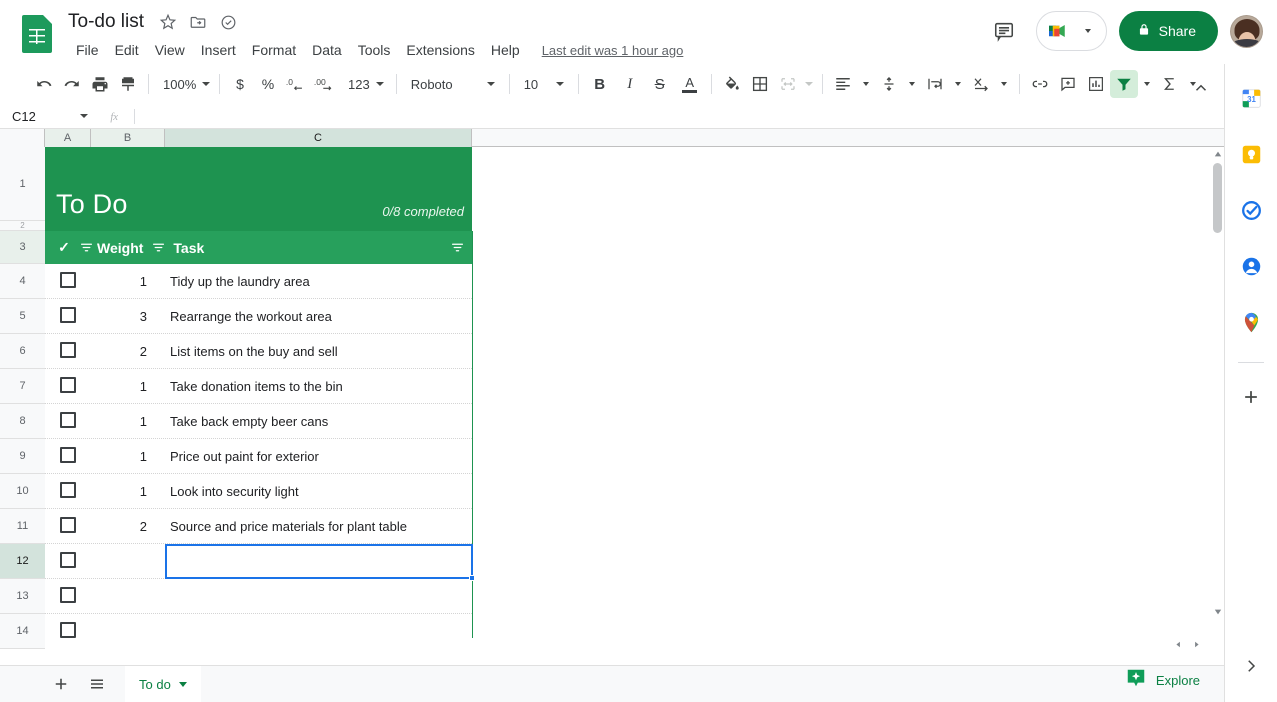 This screenshot has width=1277, height=702. Describe the element at coordinates (732, 84) in the screenshot. I see `fill-color-icon` at that location.